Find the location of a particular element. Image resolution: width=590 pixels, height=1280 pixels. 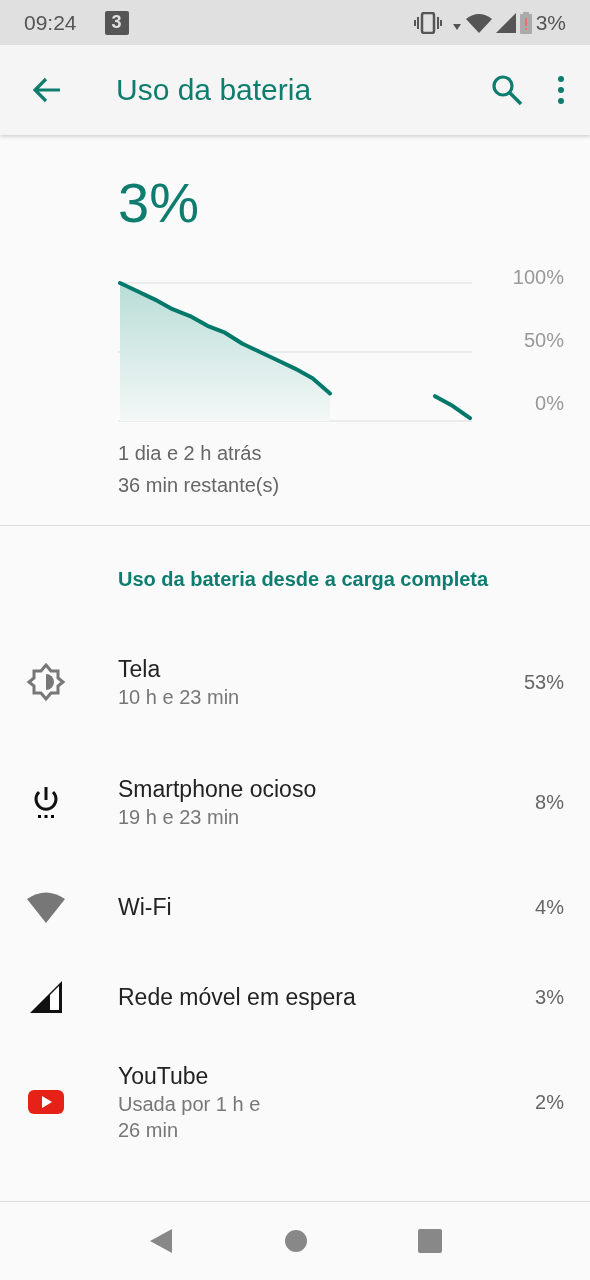

usage-item: YouTube Usada por 1 h e 26 min 2% is located at coordinates (295, 1102).